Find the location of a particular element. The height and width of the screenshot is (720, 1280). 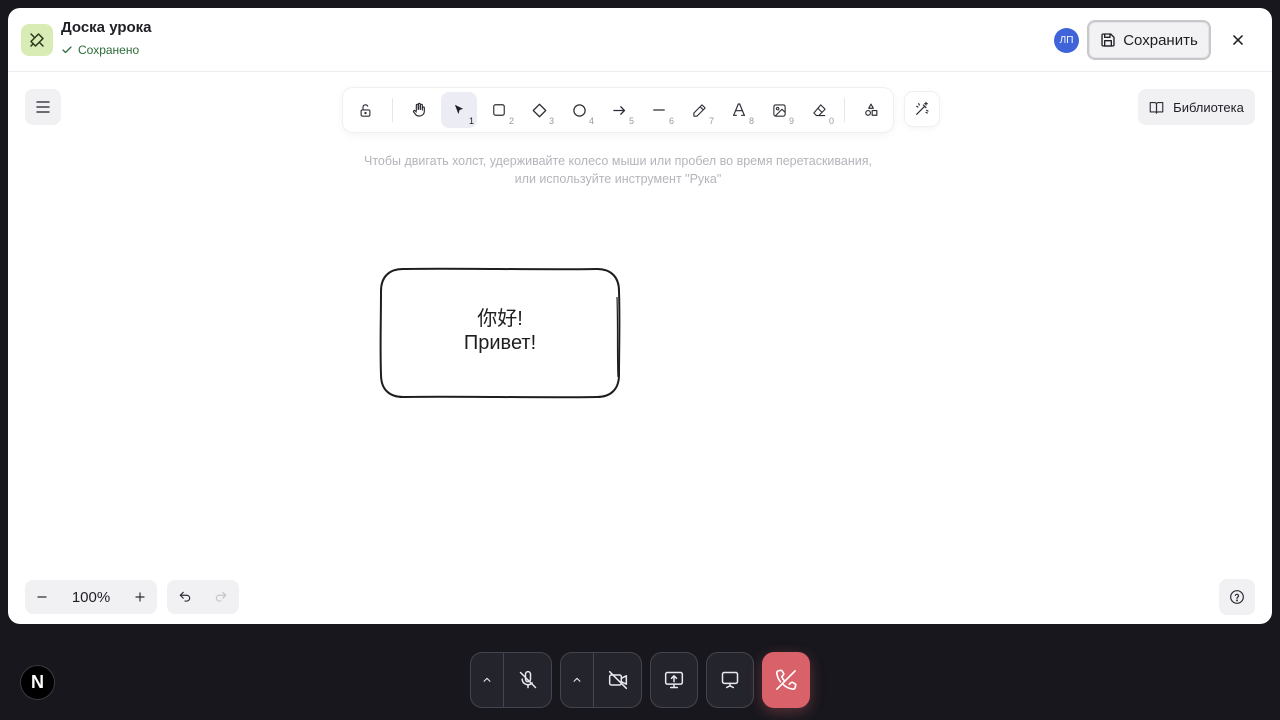

tool-selection: 1 is located at coordinates (459, 110).